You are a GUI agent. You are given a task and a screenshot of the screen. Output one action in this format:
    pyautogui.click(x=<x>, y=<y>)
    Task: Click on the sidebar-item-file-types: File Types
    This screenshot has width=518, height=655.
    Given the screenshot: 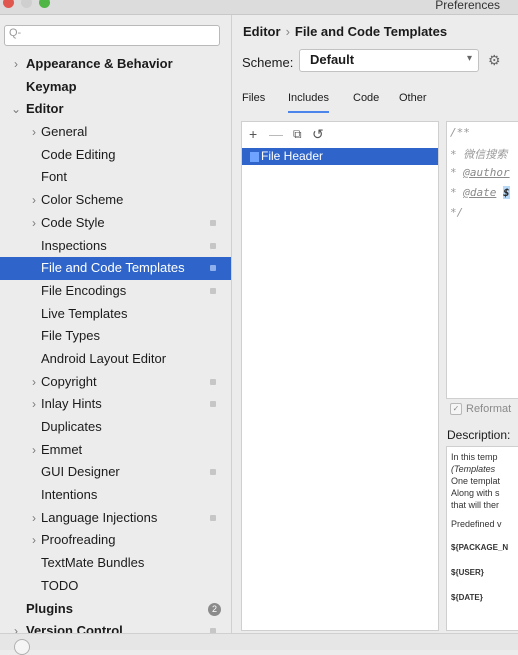 What is the action you would take?
    pyautogui.click(x=115, y=336)
    